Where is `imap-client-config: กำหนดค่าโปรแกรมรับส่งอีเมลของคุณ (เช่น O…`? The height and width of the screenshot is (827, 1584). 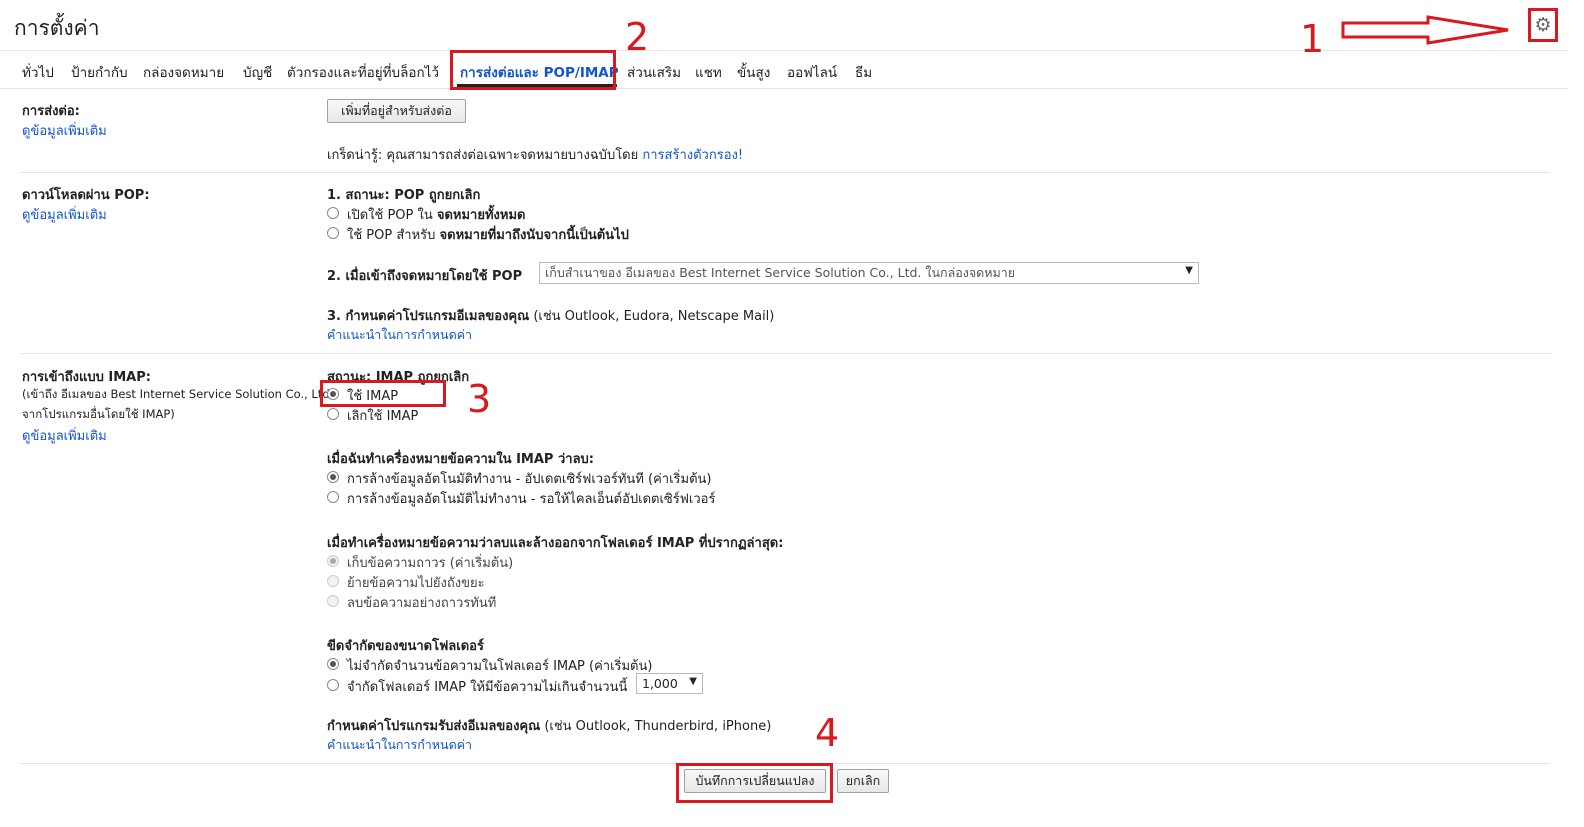
imap-client-config: กำหนดค่าโปรแกรมรับส่งอีเมลของคุณ (เช่น O… is located at coordinates (549, 725).